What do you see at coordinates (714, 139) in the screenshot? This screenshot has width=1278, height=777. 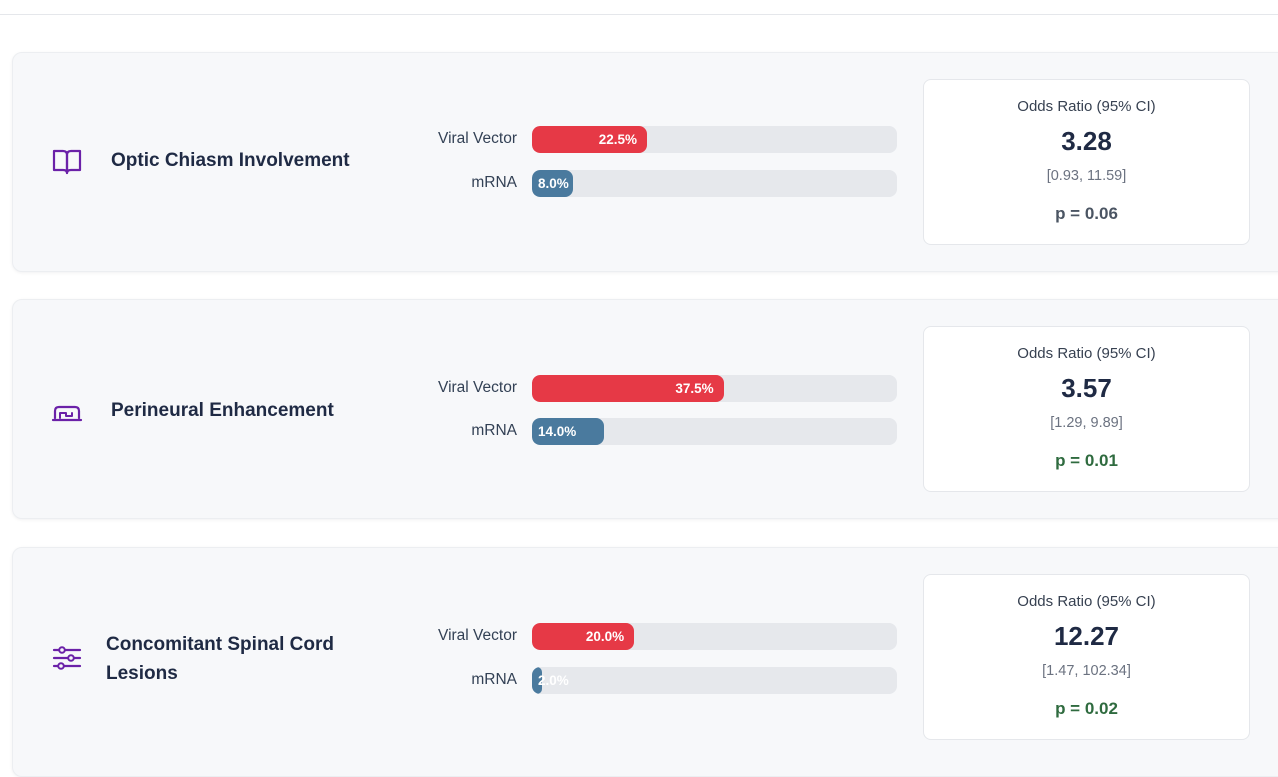 I see `viral-vector-bar: 22.5%` at bounding box center [714, 139].